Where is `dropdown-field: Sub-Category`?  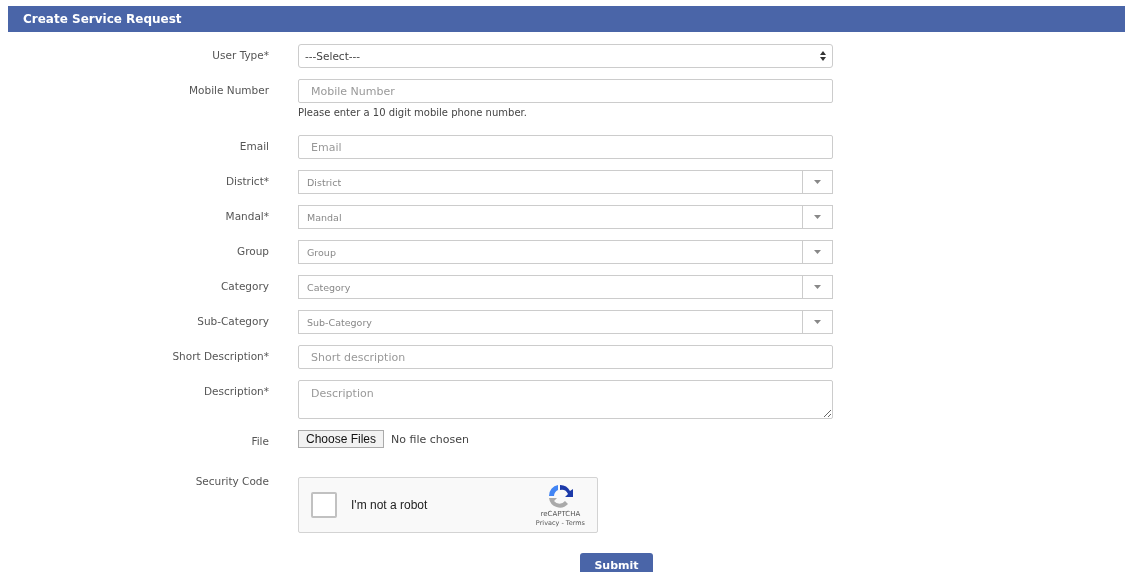
dropdown-field: Sub-Category is located at coordinates (565, 322).